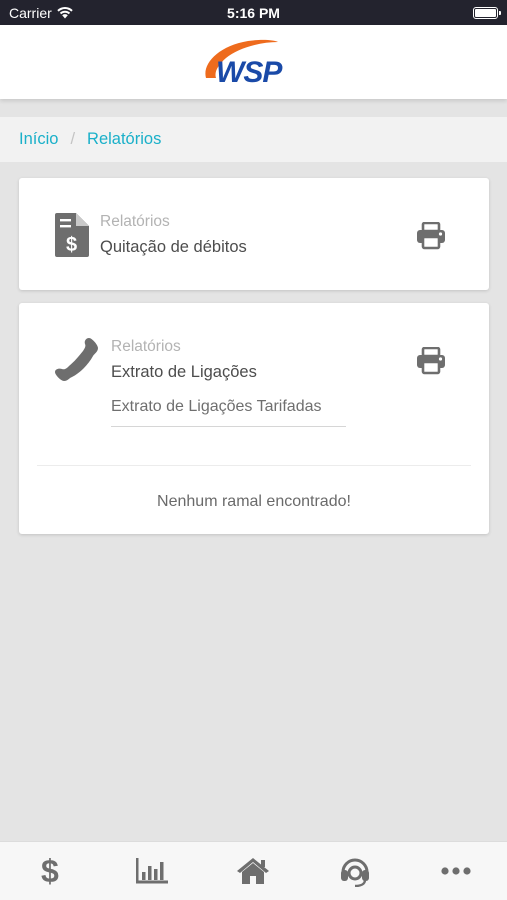  What do you see at coordinates (487, 12) in the screenshot?
I see `battery-icon` at bounding box center [487, 12].